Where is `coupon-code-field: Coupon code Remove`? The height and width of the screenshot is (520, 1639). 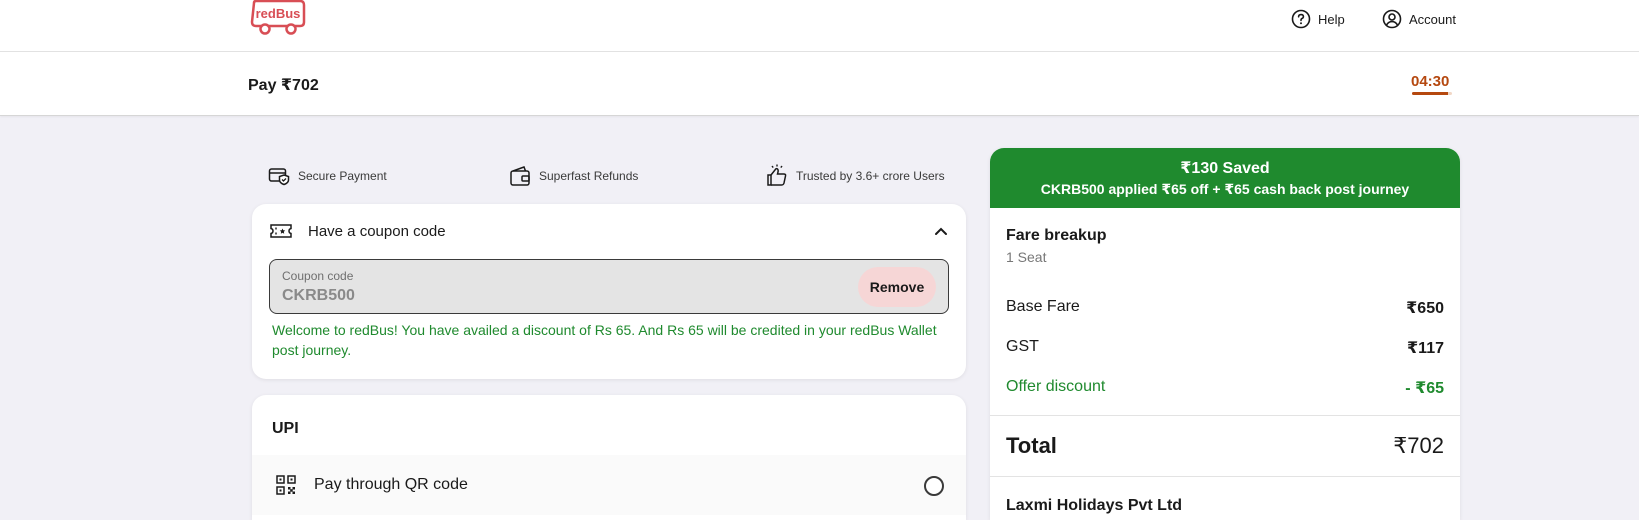 coupon-code-field: Coupon code Remove is located at coordinates (609, 286).